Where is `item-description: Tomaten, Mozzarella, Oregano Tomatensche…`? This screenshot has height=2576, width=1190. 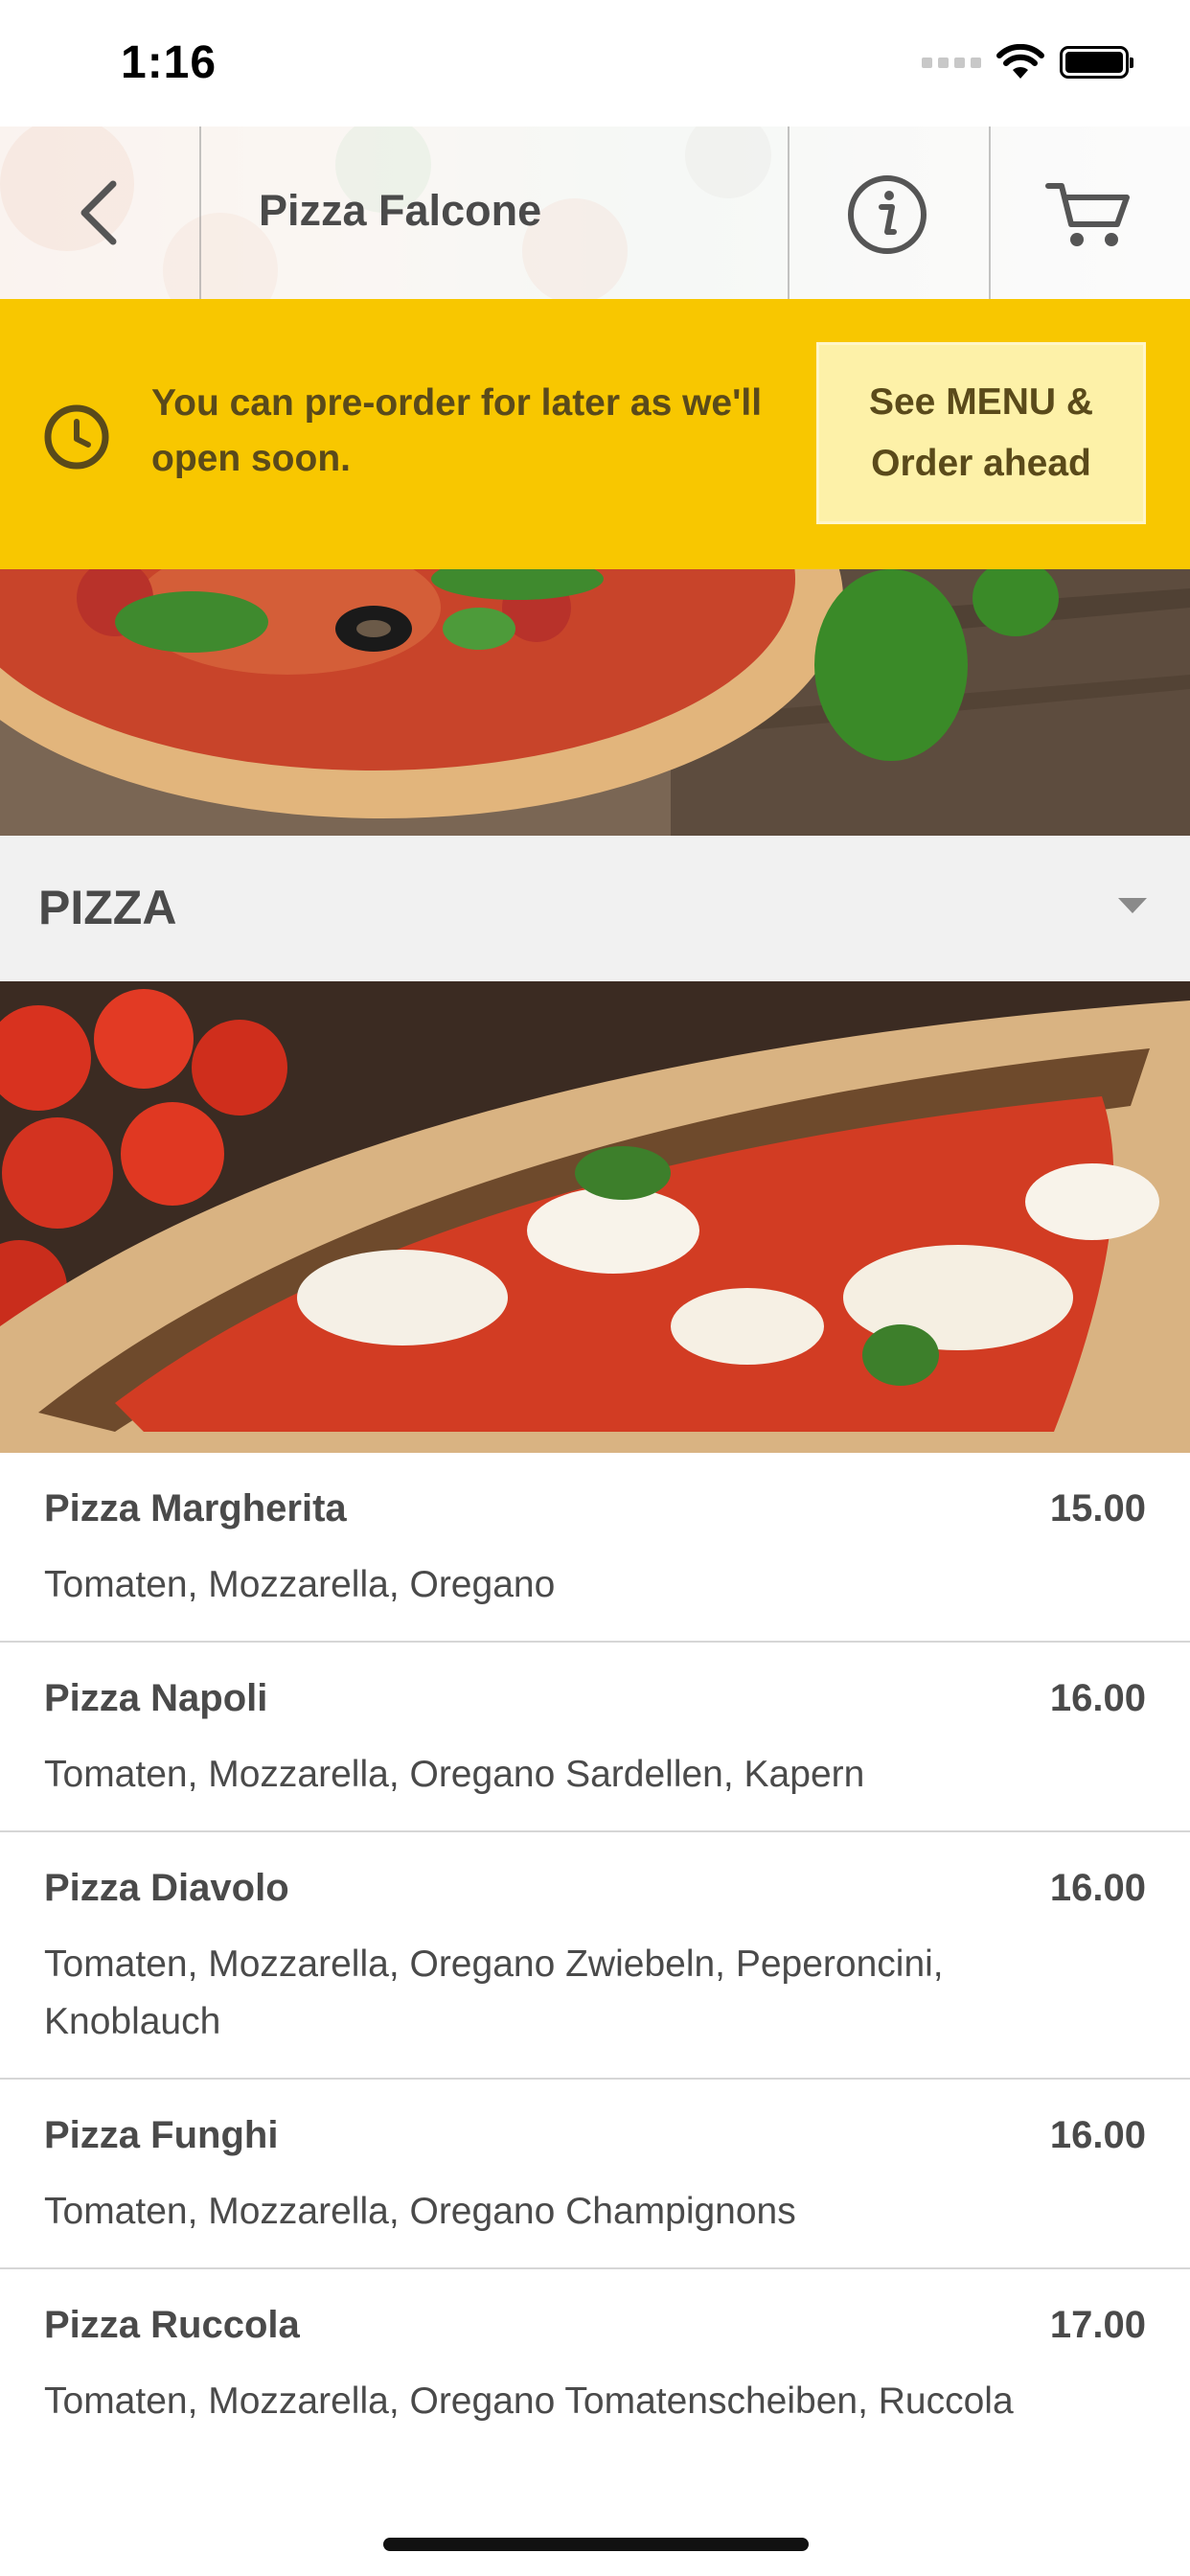
item-description: Tomaten, Mozzarella, Oregano Tomatensche… is located at coordinates (529, 2401).